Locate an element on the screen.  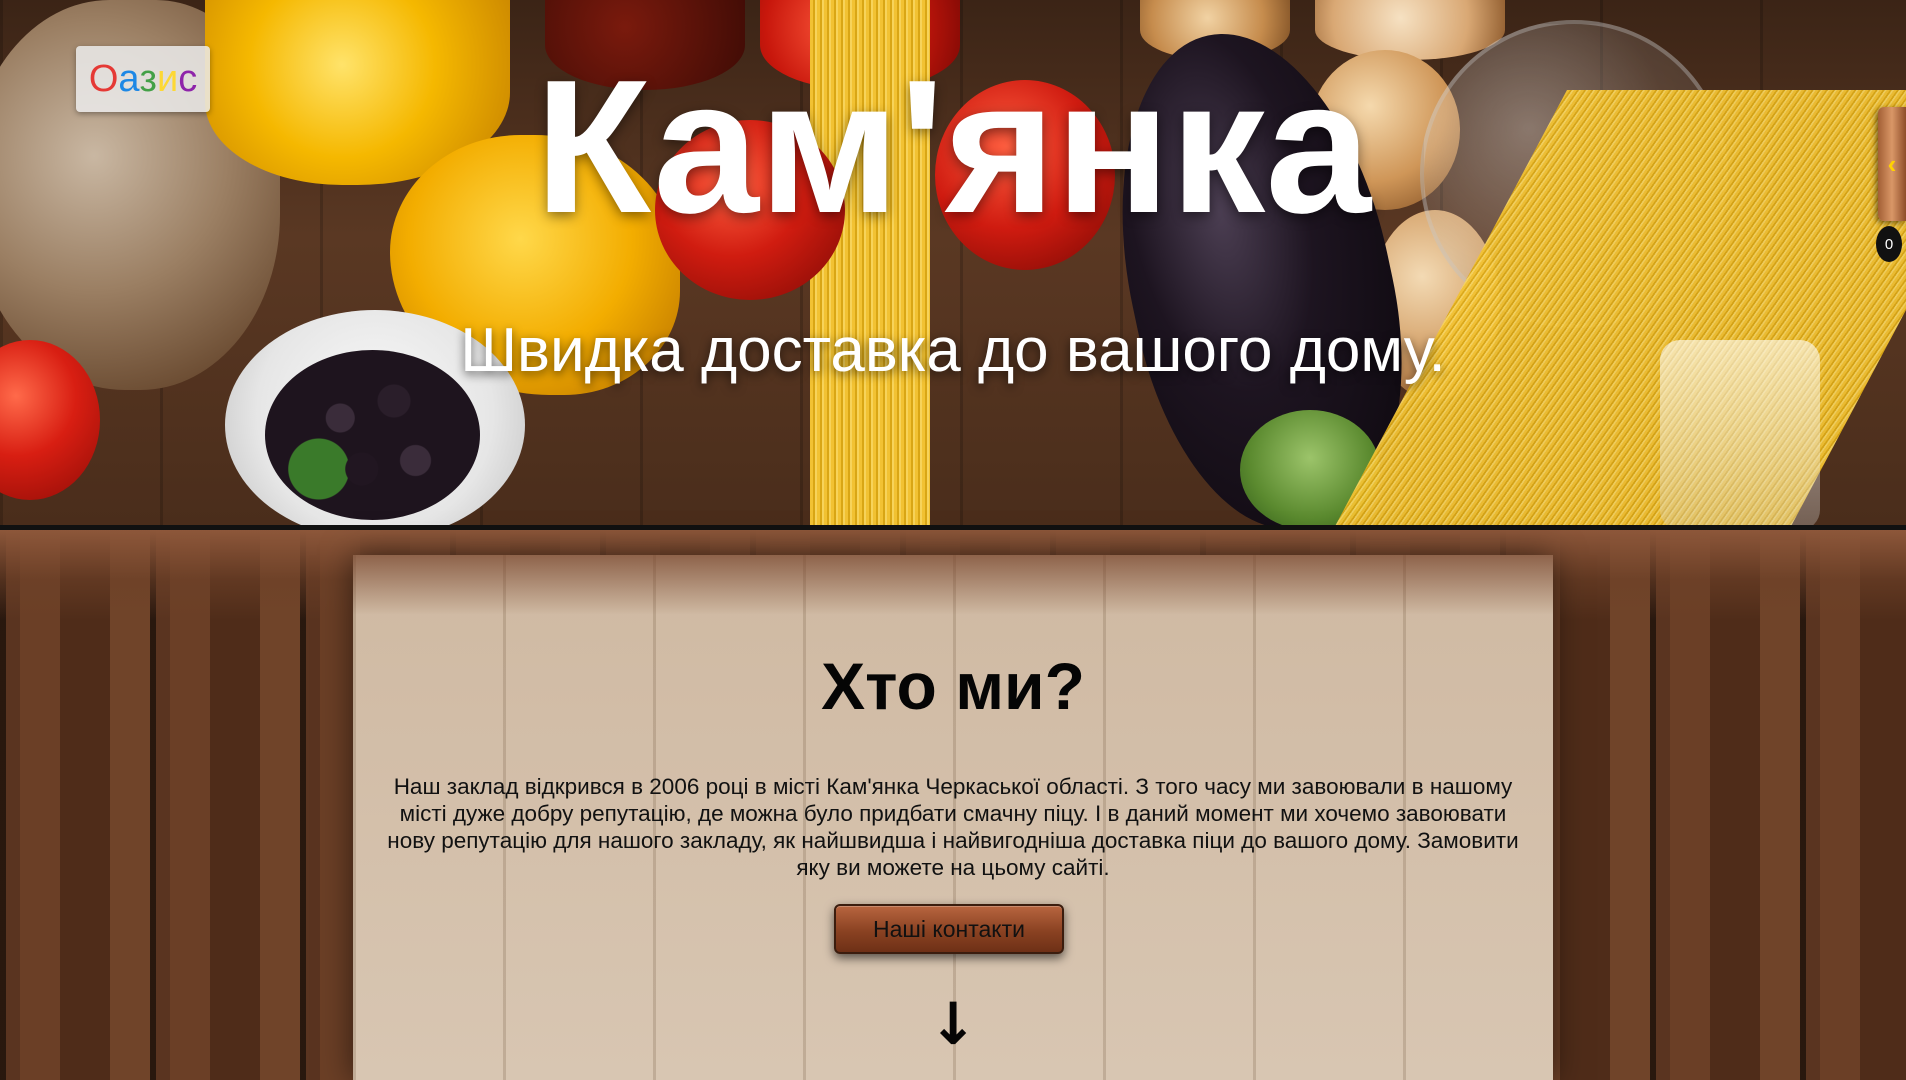
chevron-left-icon: ‹ is located at coordinates (1892, 164).